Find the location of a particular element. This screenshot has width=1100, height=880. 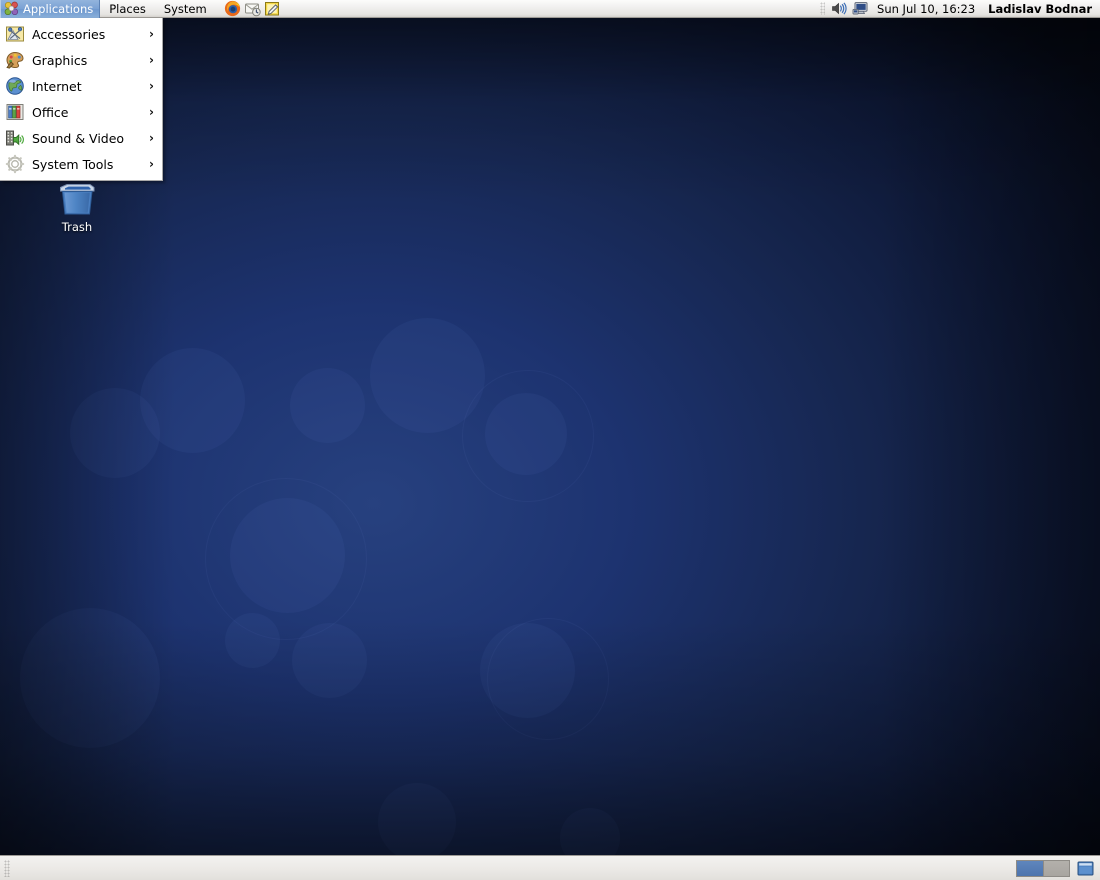

panel-launchers is located at coordinates (252, 8).